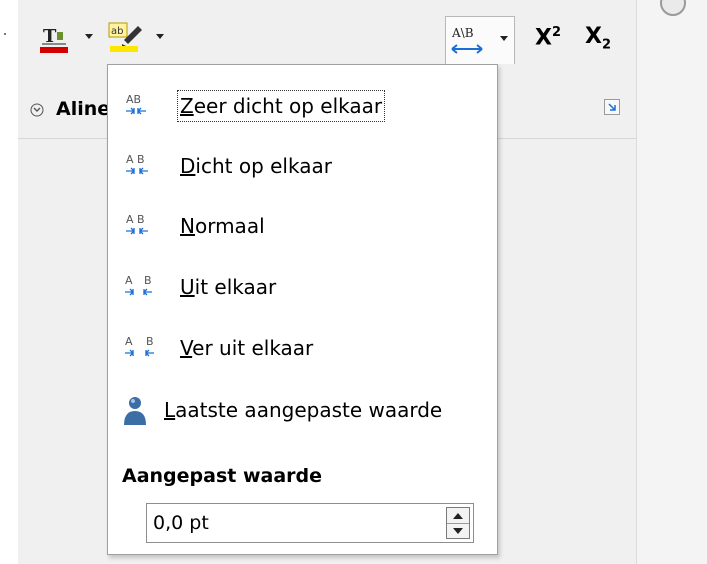 The width and height of the screenshot is (707, 564). What do you see at coordinates (37, 110) in the screenshot?
I see `collapse-chevron-icon` at bounding box center [37, 110].